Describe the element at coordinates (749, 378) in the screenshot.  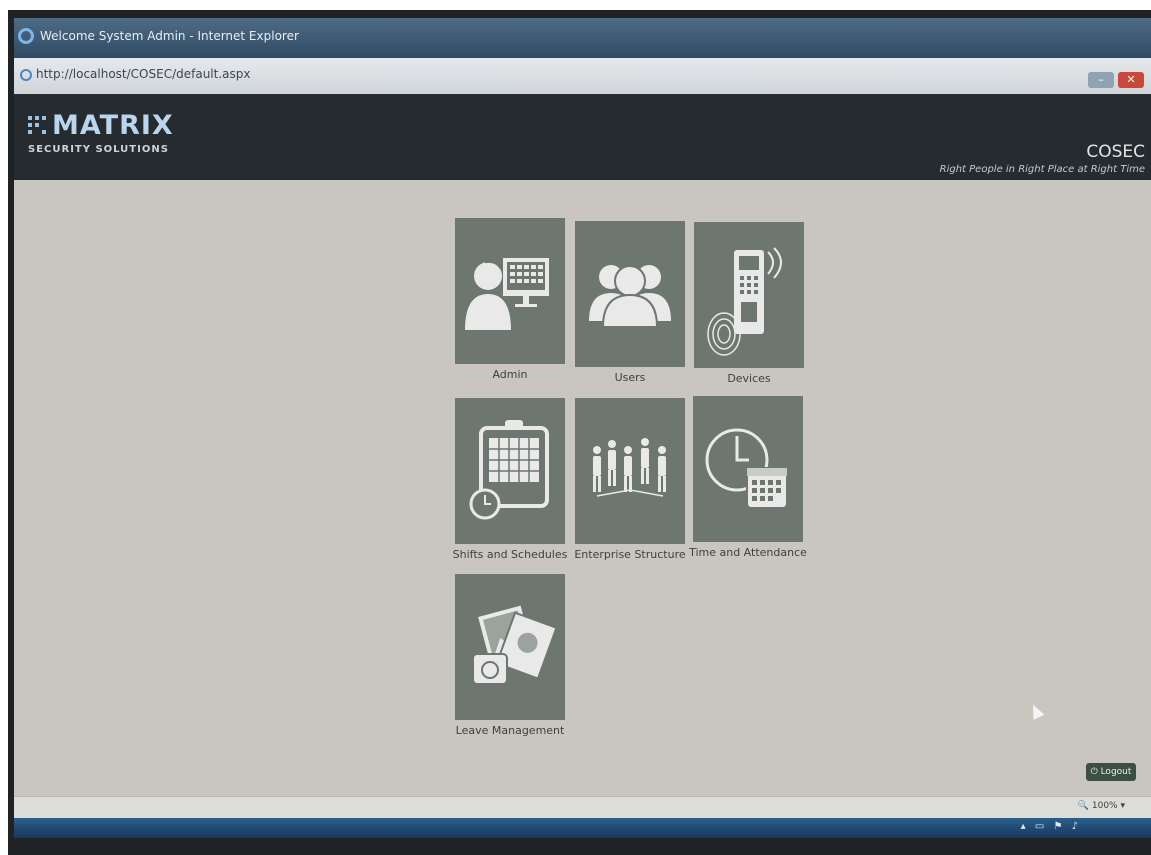
I see `module-label: Devices` at that location.